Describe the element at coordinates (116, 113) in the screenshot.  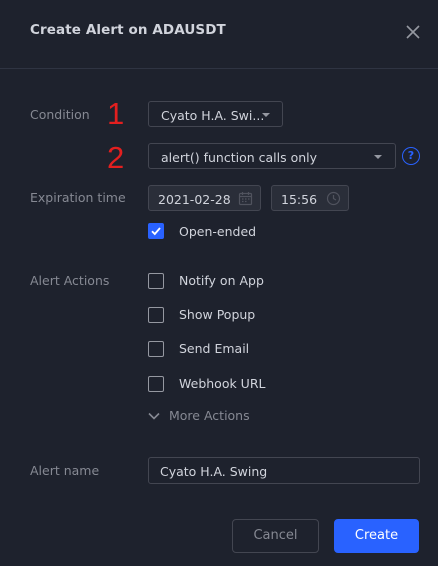
I see `annotation-marker-1: 1` at that location.